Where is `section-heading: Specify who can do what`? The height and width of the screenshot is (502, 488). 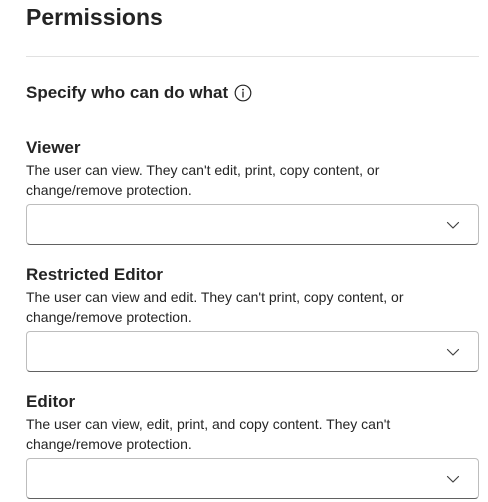
section-heading: Specify who can do what is located at coordinates (139, 93).